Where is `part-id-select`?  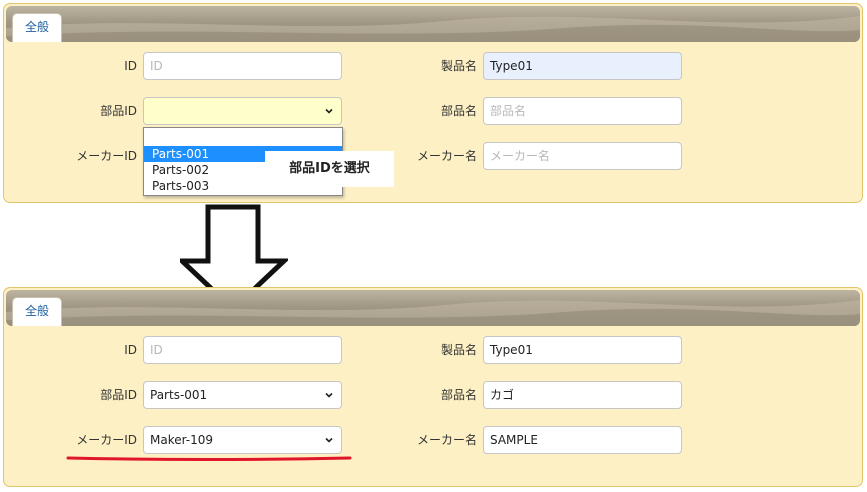
part-id-select is located at coordinates (242, 111).